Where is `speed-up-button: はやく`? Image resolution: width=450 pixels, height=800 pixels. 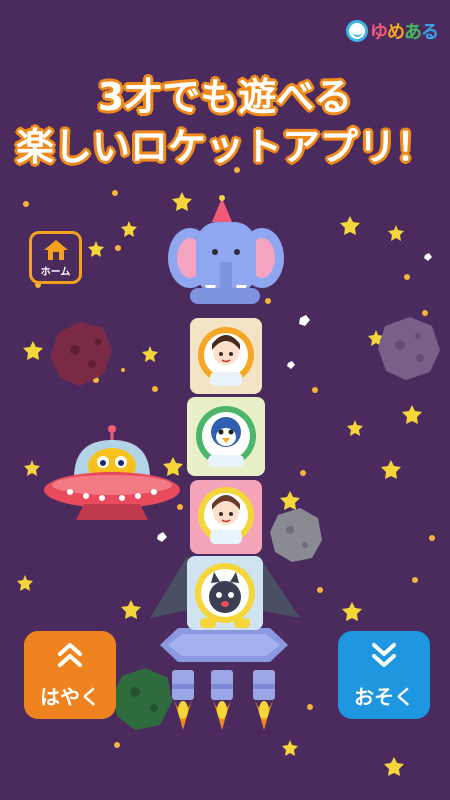 speed-up-button: はやく is located at coordinates (70, 675).